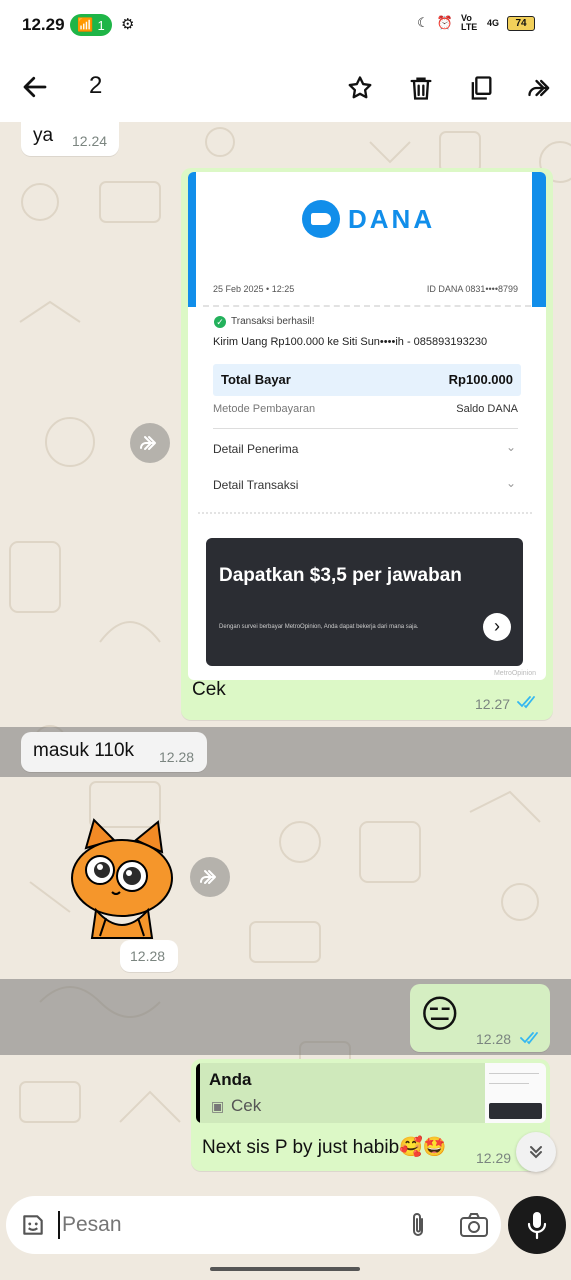 The image size is (571, 1280). Describe the element at coordinates (324, 1147) in the screenshot. I see `message-text: Next sis P by just habib🥰🤩` at that location.